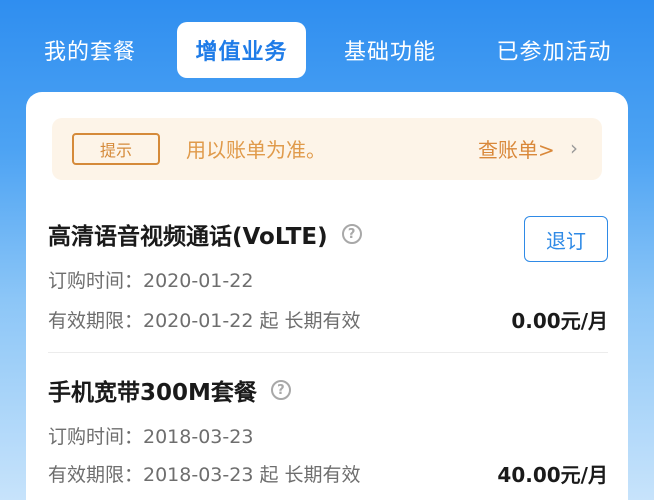 This screenshot has width=654, height=500. I want to click on service-title-row: 手机宽带300M套餐 ?, so click(169, 390).